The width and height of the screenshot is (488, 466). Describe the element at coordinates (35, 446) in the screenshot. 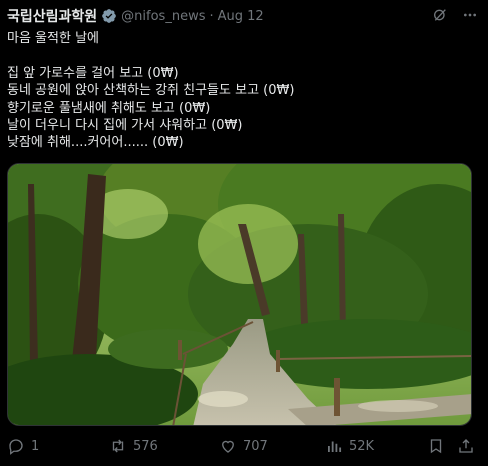

I see `reply-count: 1` at that location.